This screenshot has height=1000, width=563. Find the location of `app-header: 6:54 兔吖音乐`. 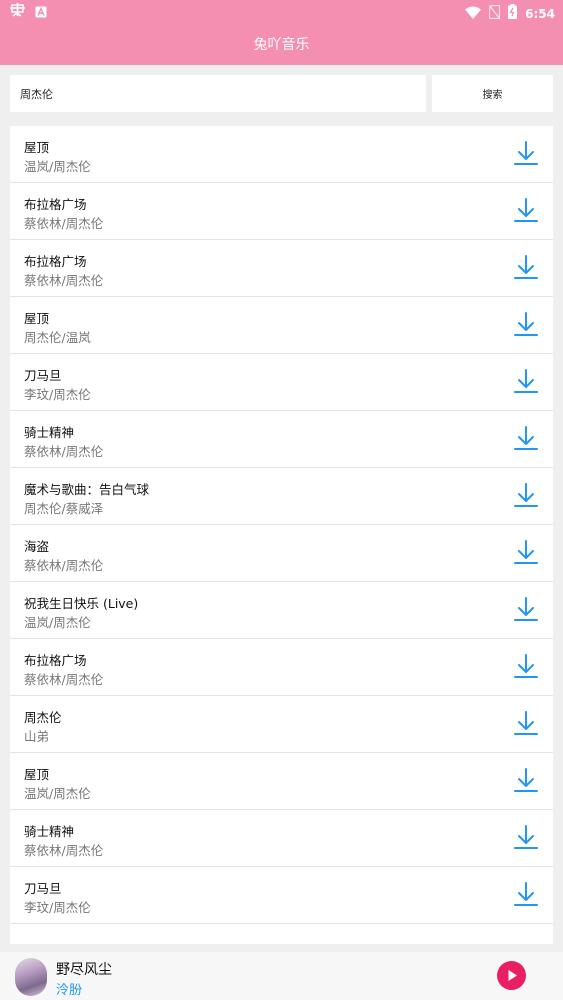

app-header: 6:54 兔吖音乐 is located at coordinates (281, 32).